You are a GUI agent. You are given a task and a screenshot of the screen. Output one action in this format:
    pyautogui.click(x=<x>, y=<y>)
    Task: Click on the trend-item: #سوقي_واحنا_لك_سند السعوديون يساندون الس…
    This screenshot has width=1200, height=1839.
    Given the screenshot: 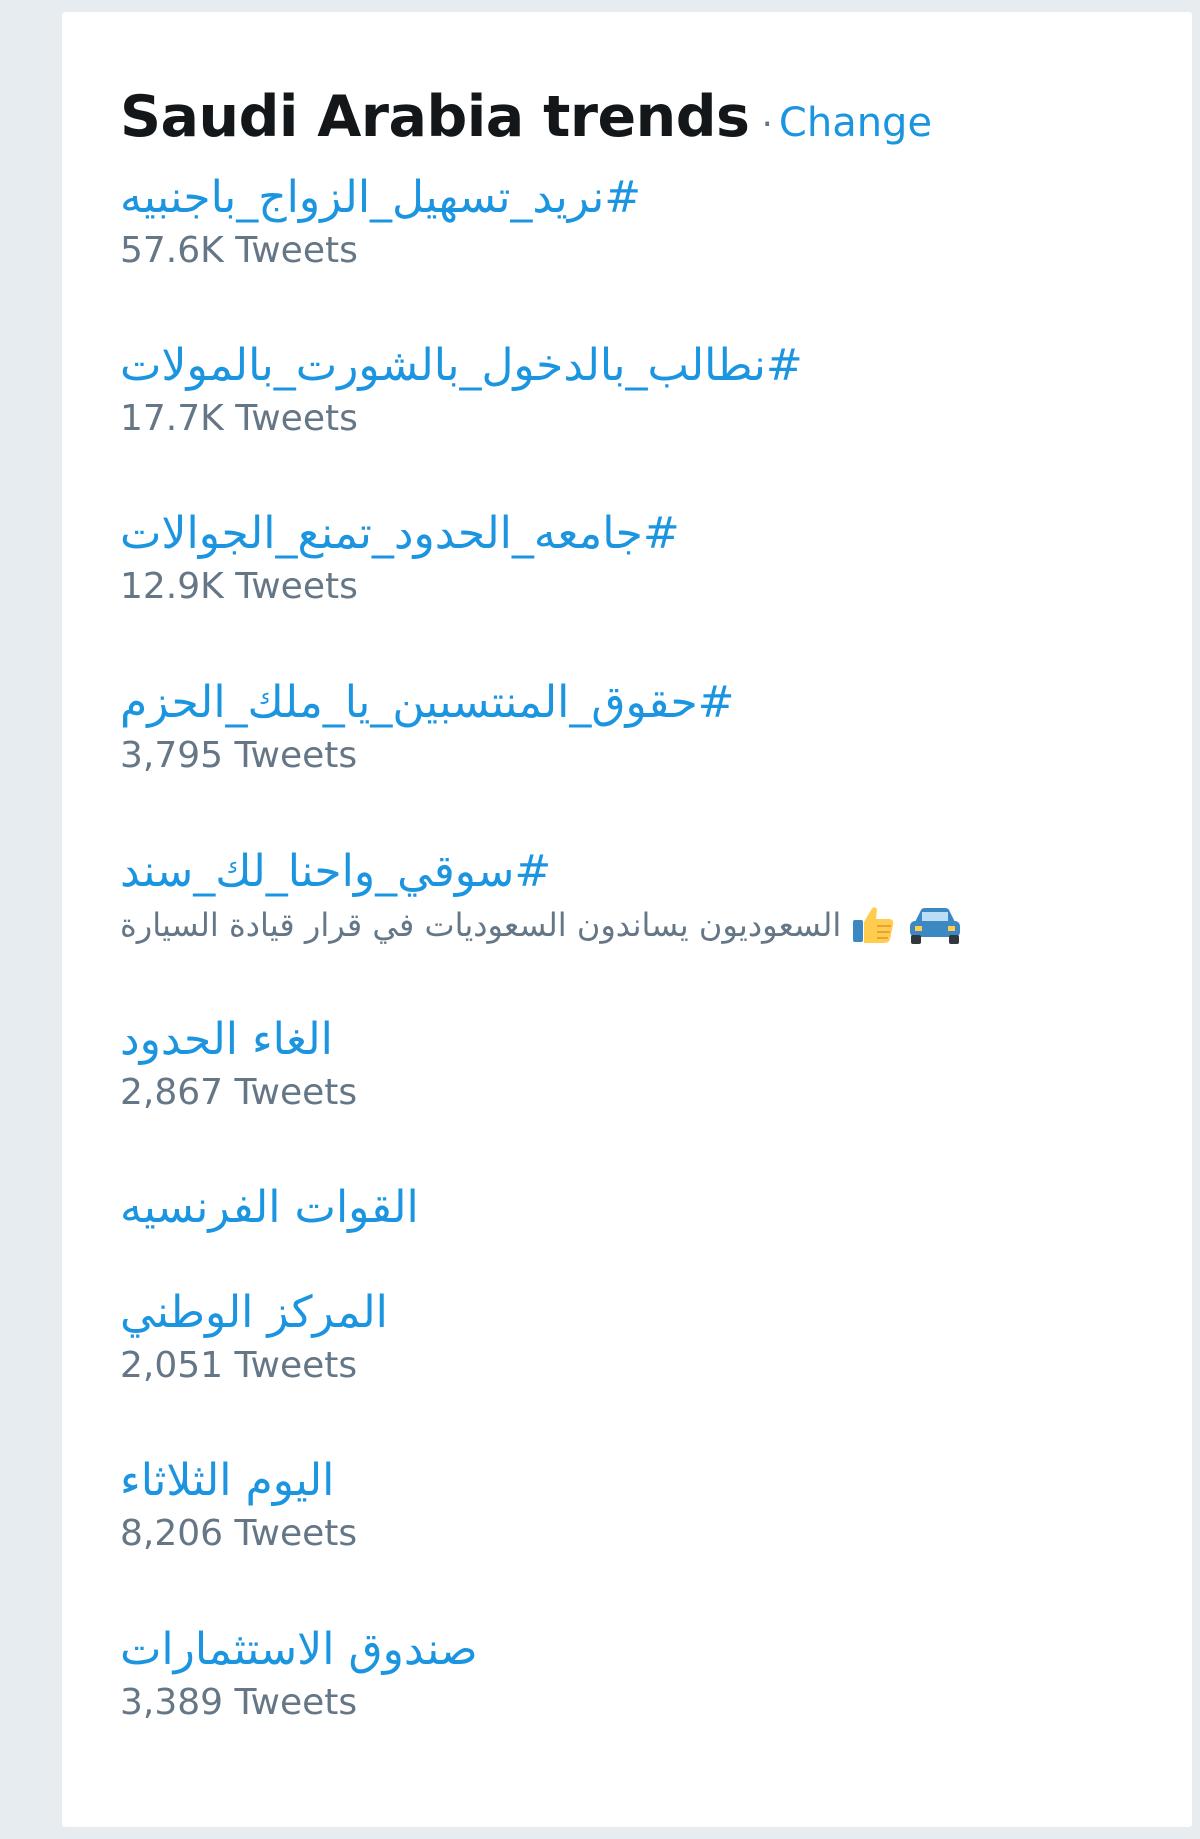 What is the action you would take?
    pyautogui.click(x=541, y=897)
    